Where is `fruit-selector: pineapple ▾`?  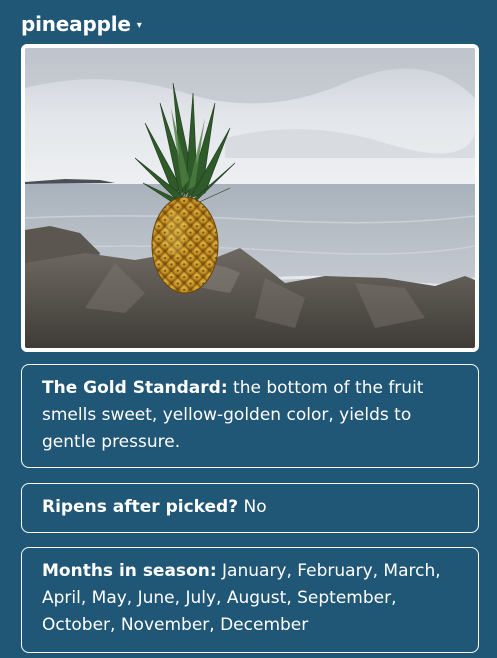 fruit-selector: pineapple ▾ is located at coordinates (81, 24).